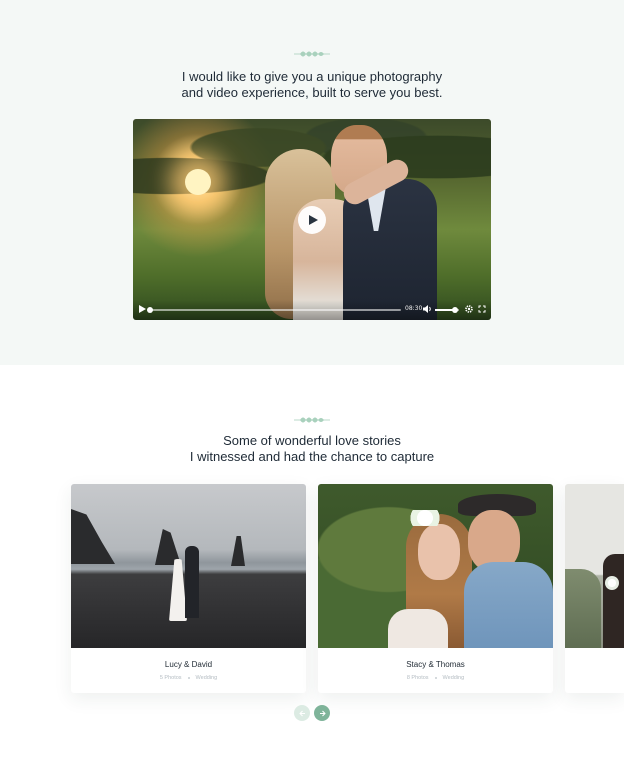 This screenshot has height=780, width=624. Describe the element at coordinates (188, 566) in the screenshot. I see `story-photo-lucy-david` at that location.